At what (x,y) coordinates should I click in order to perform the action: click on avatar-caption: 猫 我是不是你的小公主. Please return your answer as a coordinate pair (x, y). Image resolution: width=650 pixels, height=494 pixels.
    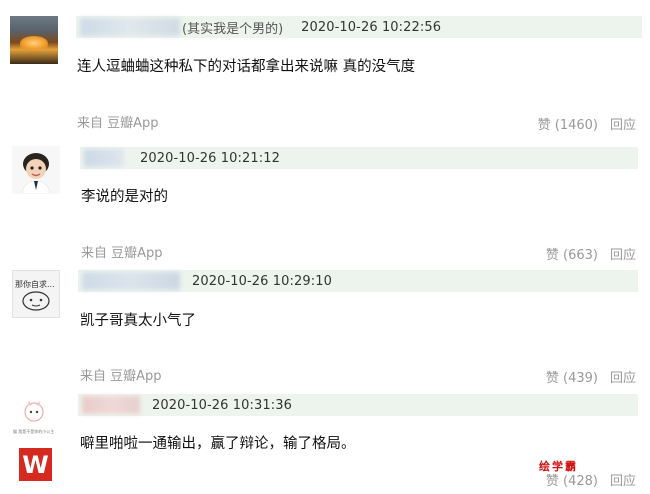
    Looking at the image, I should click on (33, 431).